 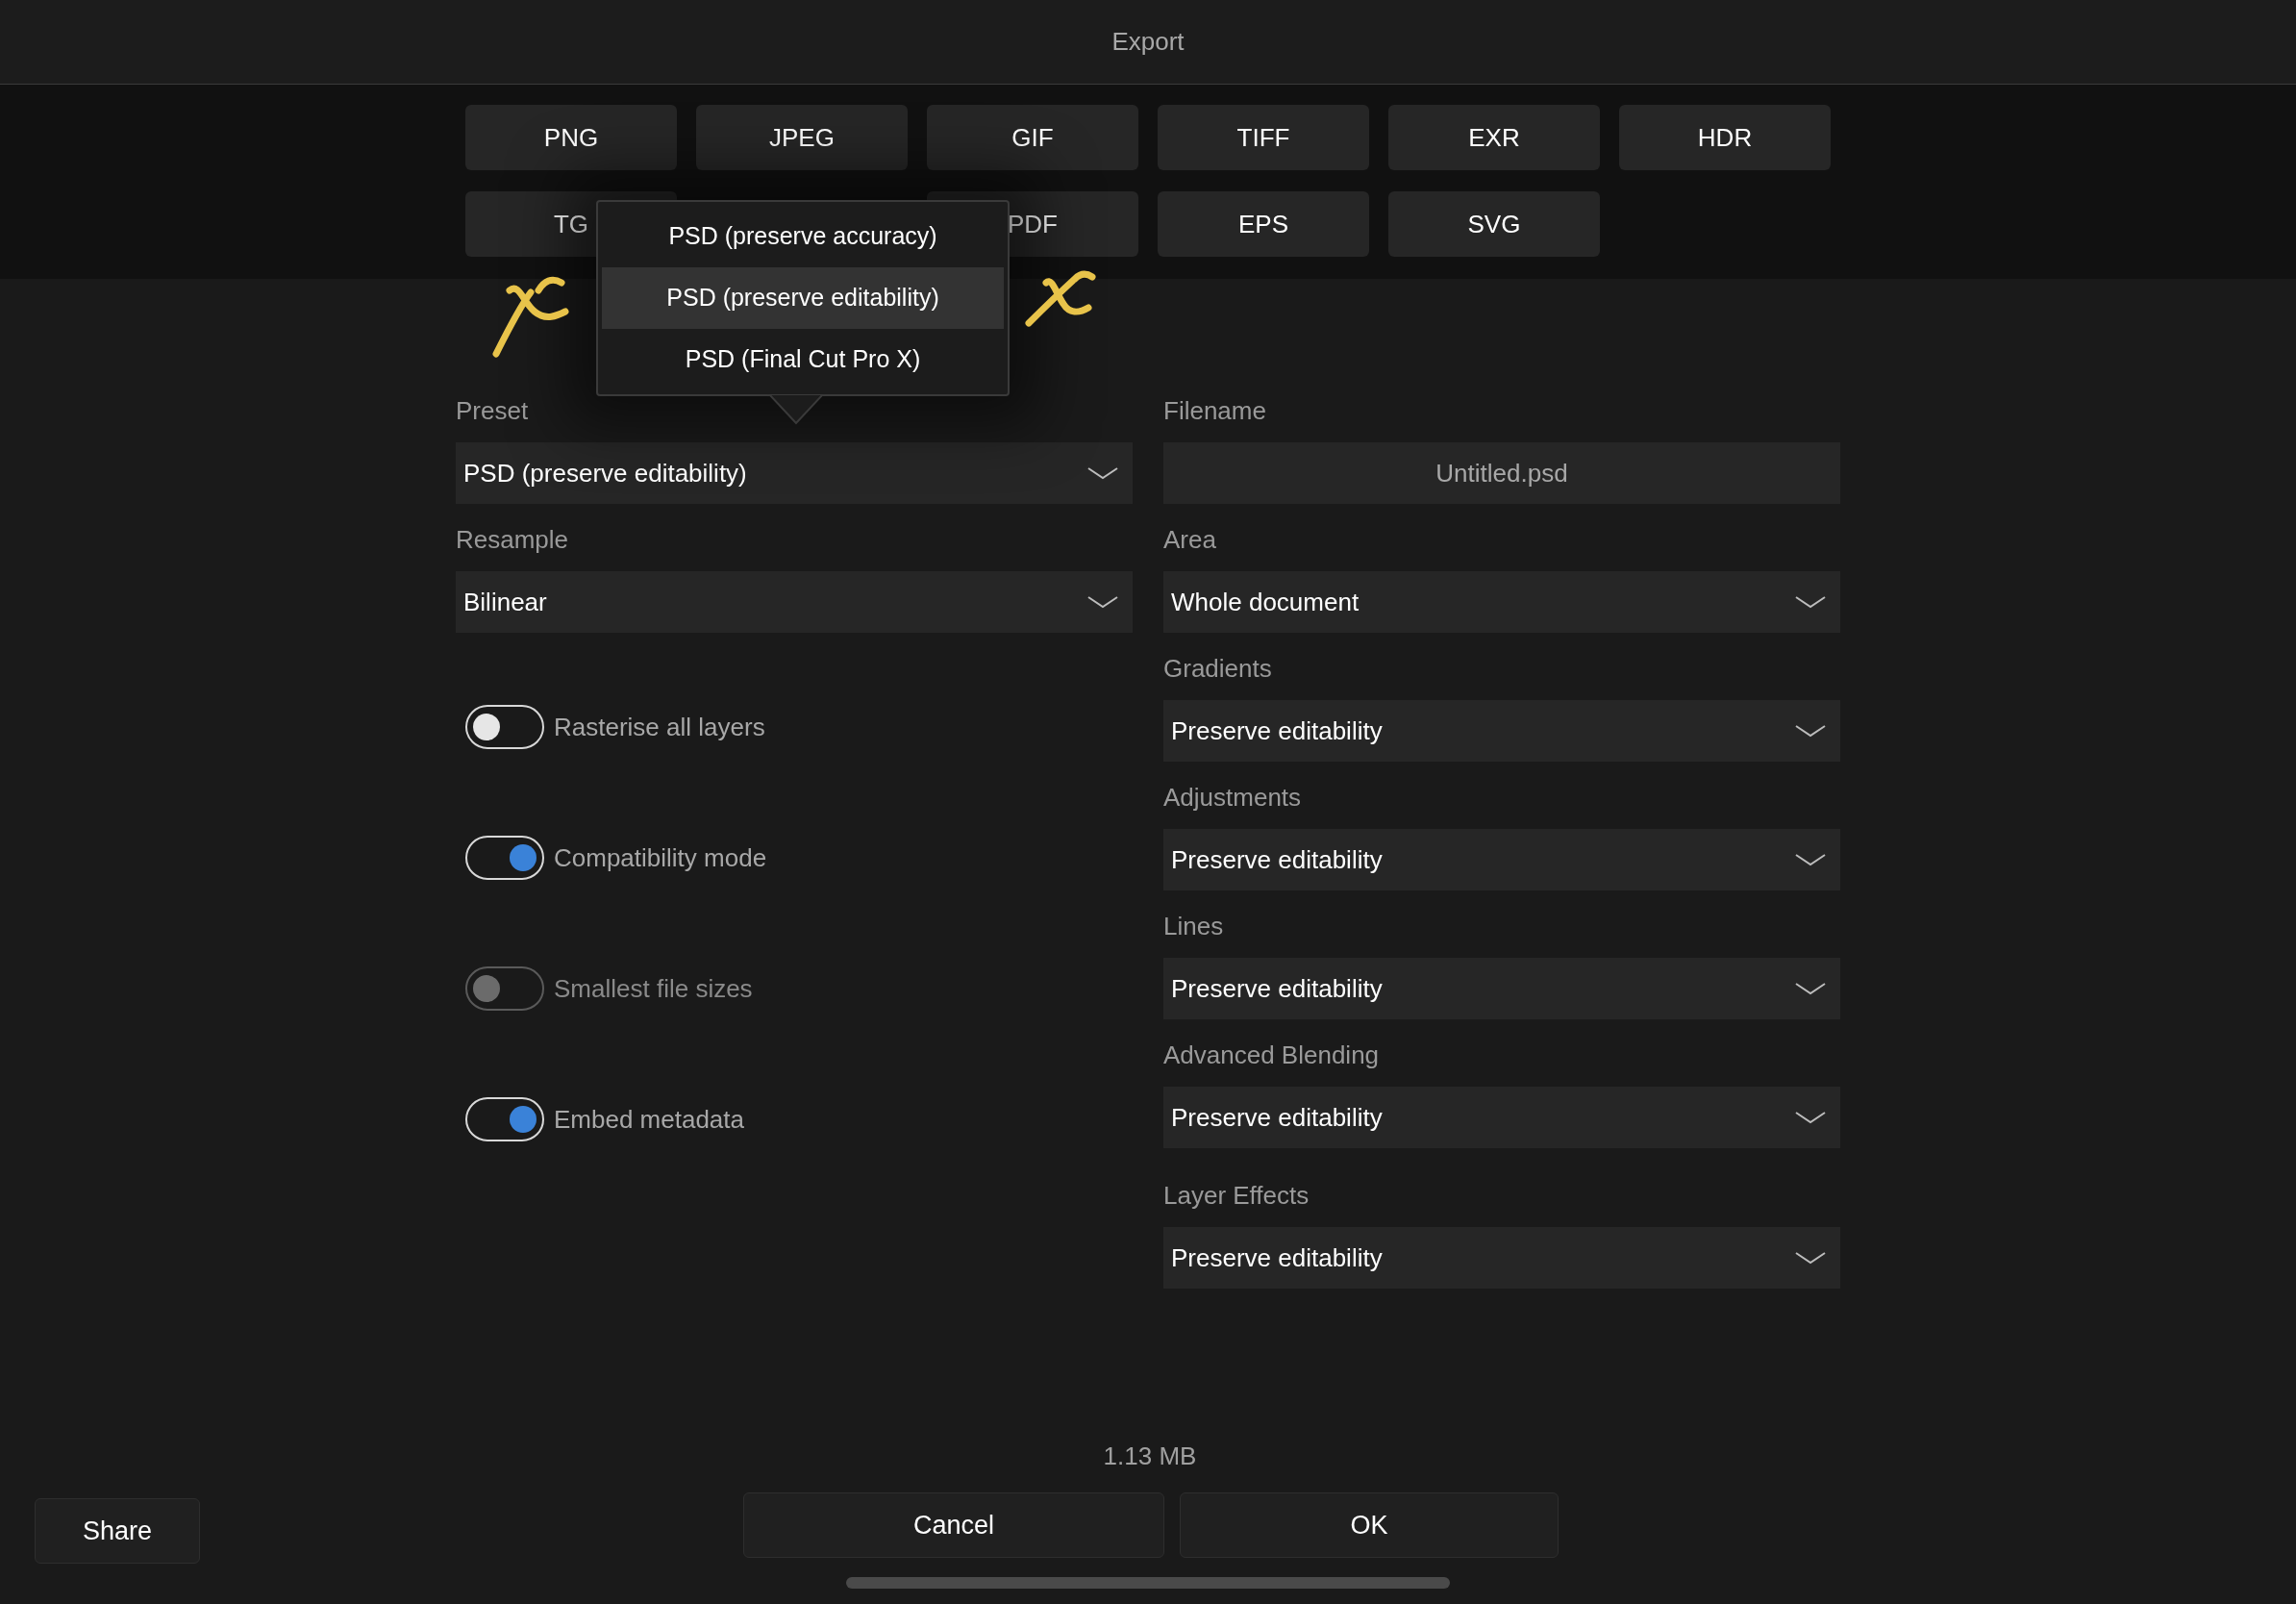 What do you see at coordinates (1189, 540) in the screenshot?
I see `field-label: Area` at bounding box center [1189, 540].